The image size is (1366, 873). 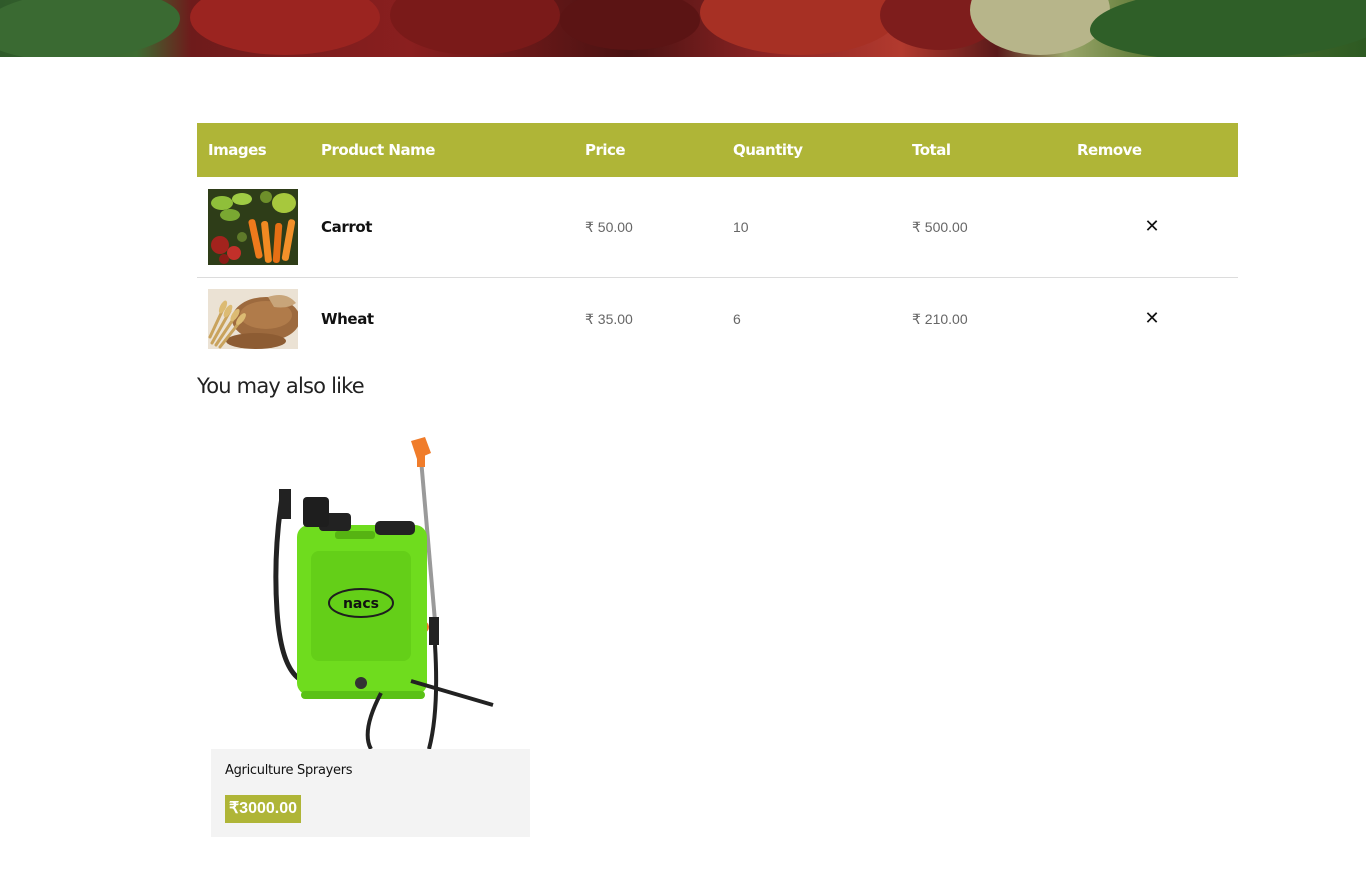 What do you see at coordinates (983, 227) in the screenshot?
I see `product-total: ₹ 500.00` at bounding box center [983, 227].